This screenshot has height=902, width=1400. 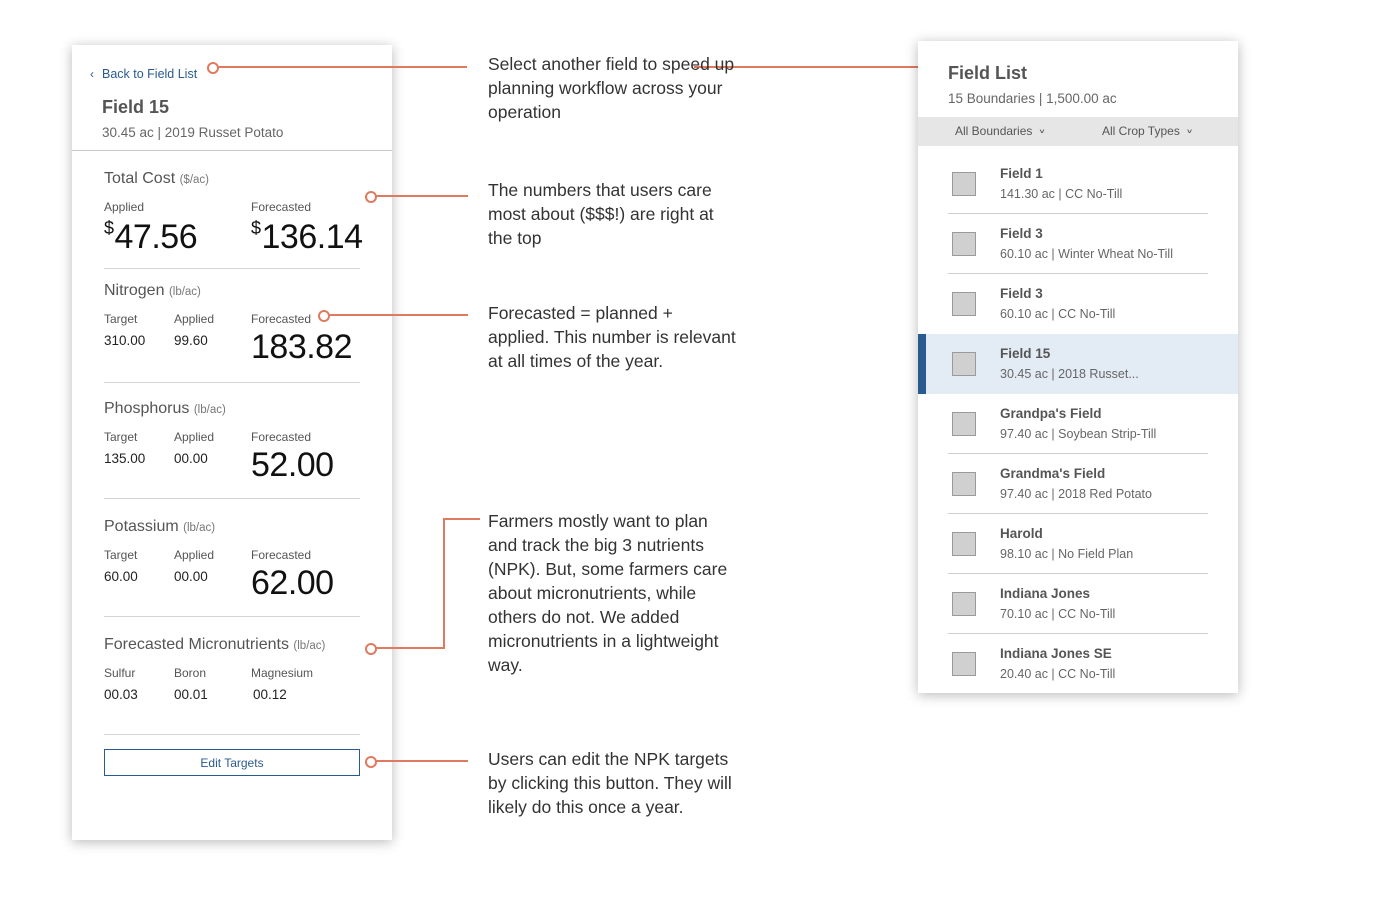 What do you see at coordinates (125, 458) in the screenshot?
I see `phosphorus-target-value: 135.00` at bounding box center [125, 458].